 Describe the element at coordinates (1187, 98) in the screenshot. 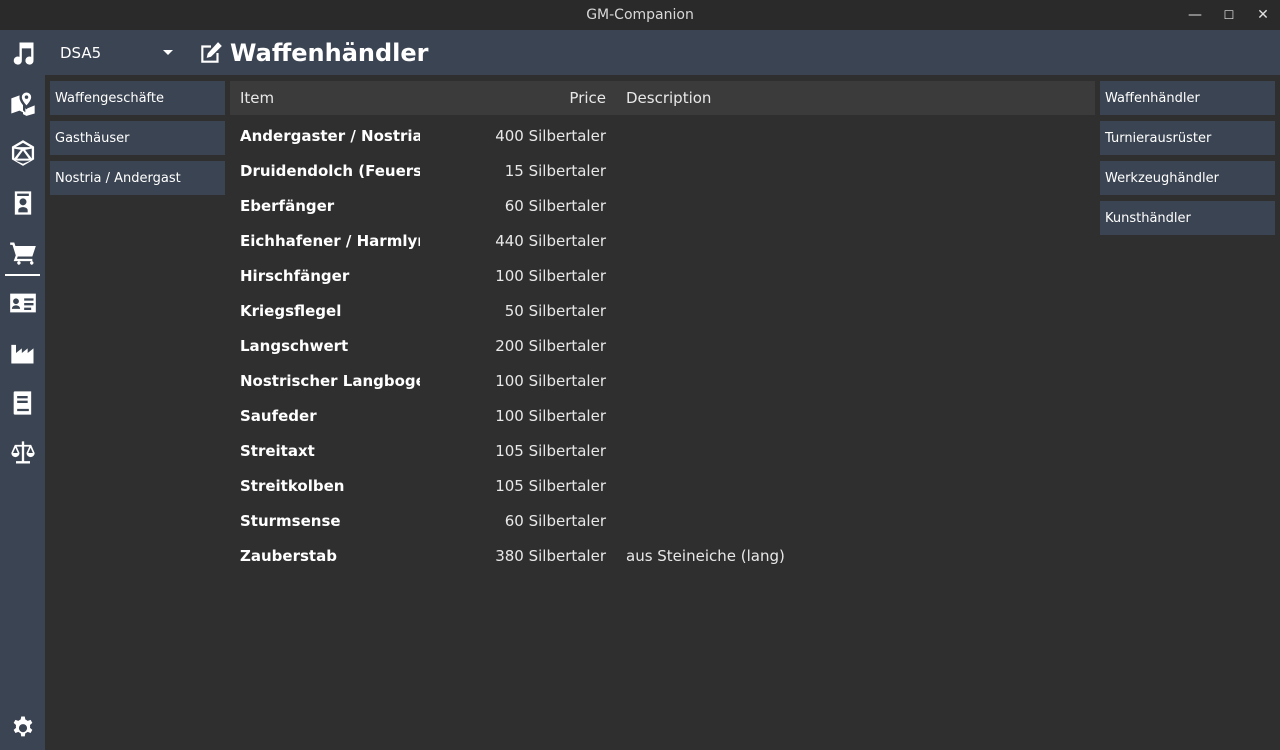

I see `shop-item-waffenhaendler: Waffenhändler` at that location.